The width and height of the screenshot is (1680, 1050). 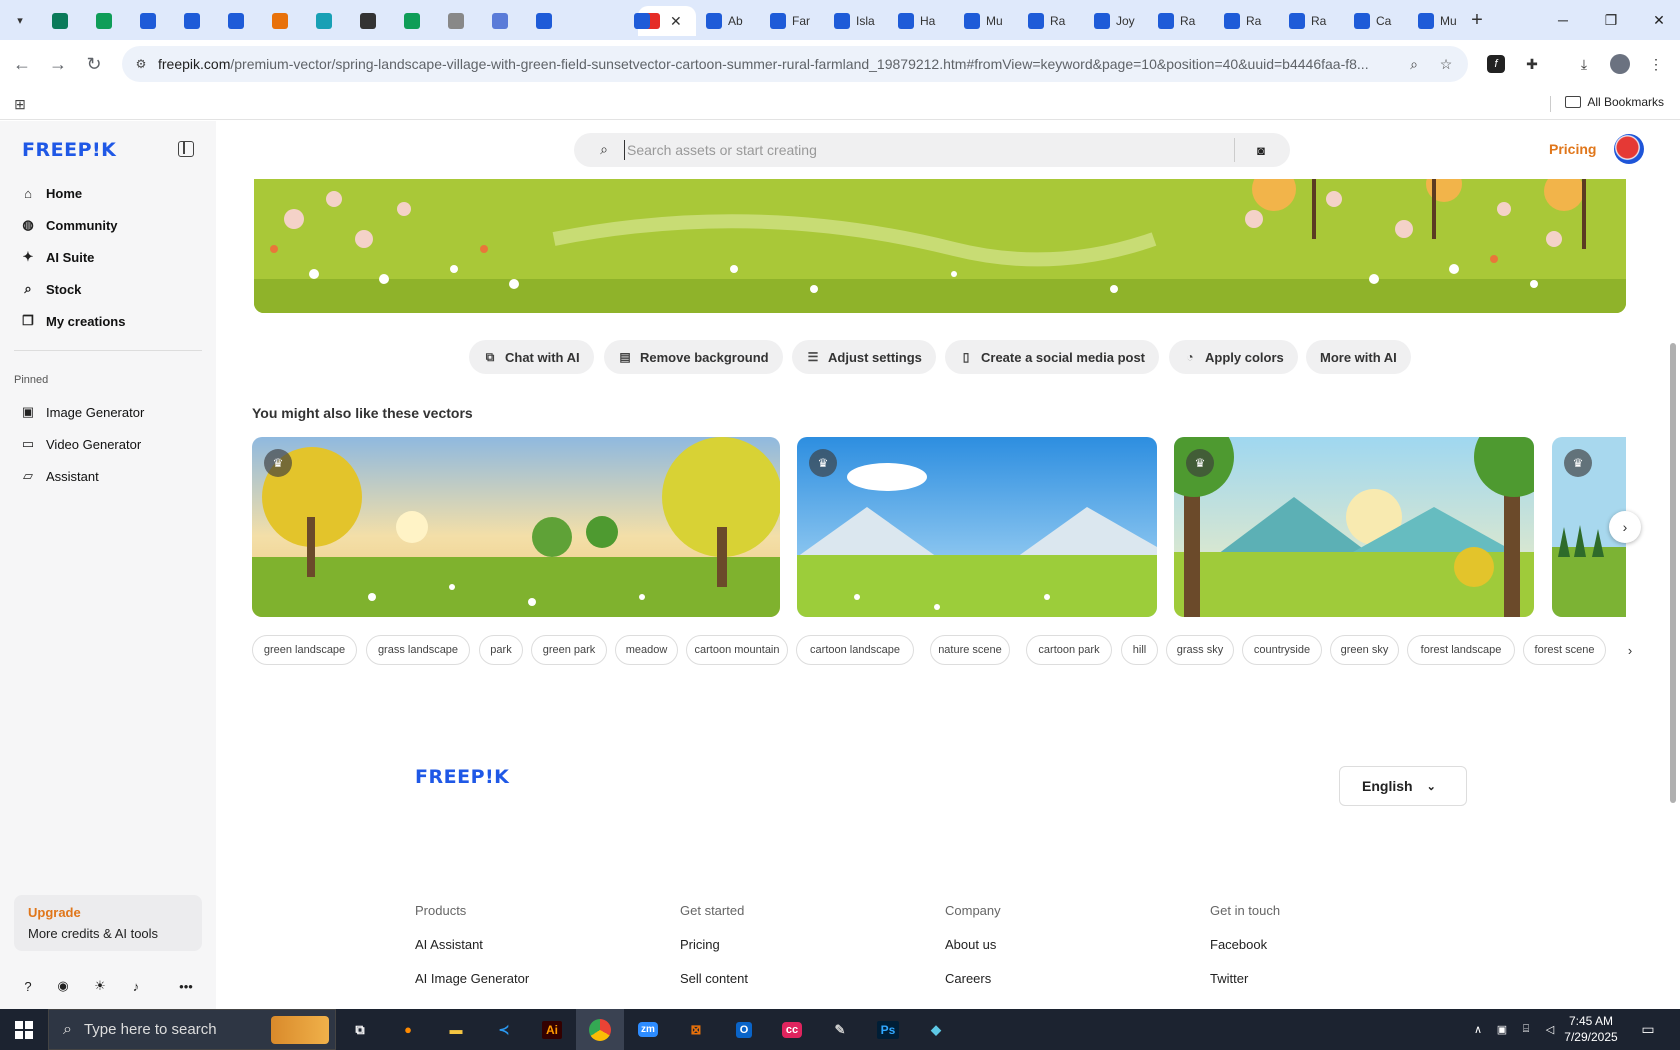 I want to click on browser-tab: Isla, so click(x=856, y=21).